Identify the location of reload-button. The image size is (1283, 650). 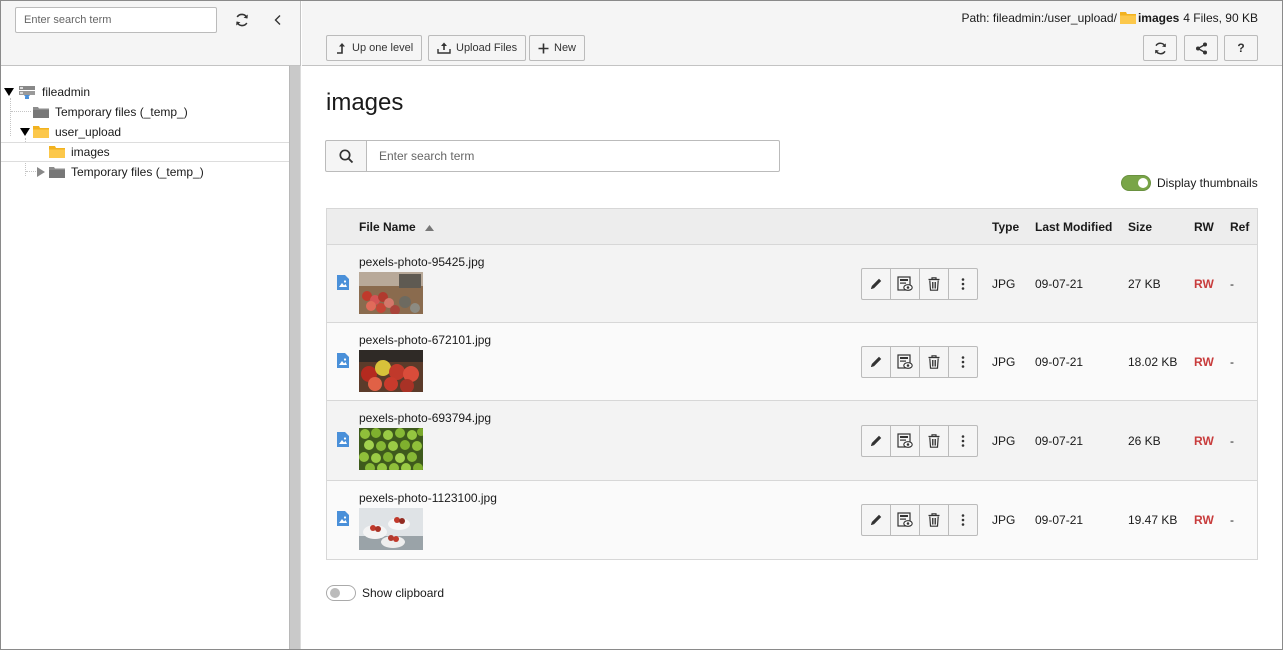
(1160, 48).